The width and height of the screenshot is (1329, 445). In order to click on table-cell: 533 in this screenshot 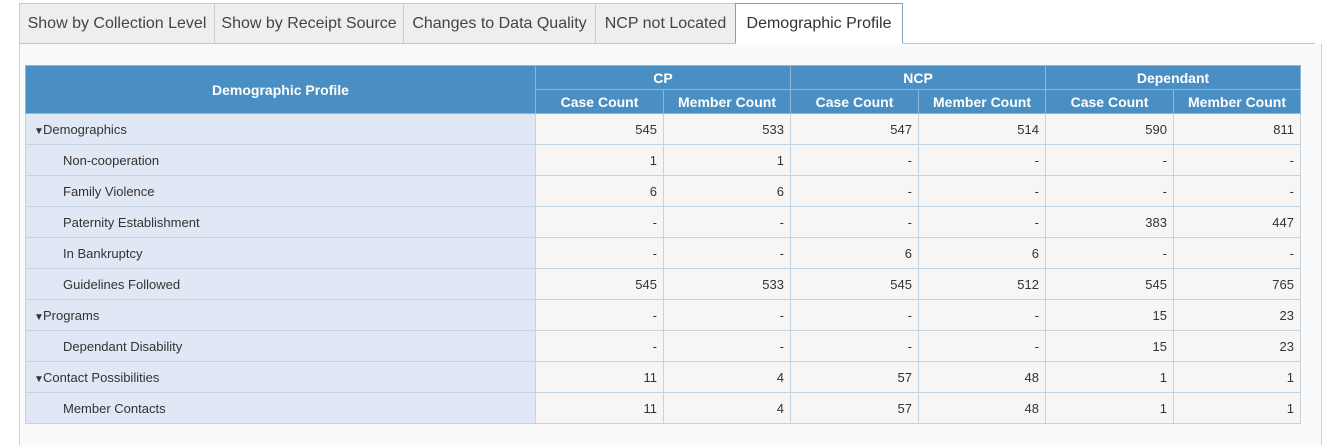, I will do `click(727, 284)`.